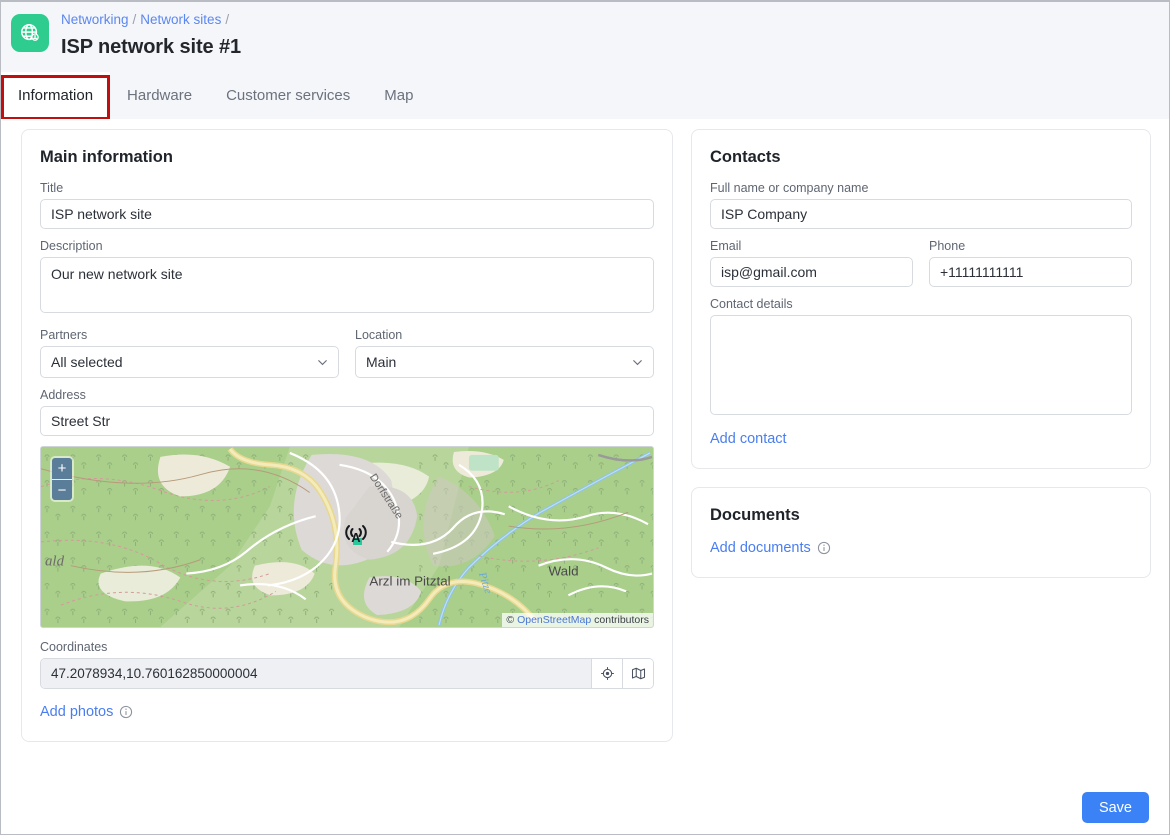 This screenshot has width=1170, height=835. Describe the element at coordinates (921, 365) in the screenshot. I see `contact-details-textarea` at that location.